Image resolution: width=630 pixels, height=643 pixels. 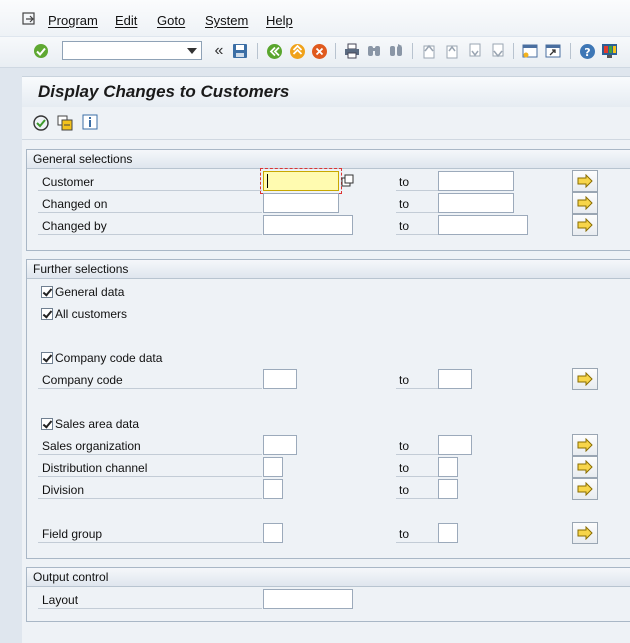 What do you see at coordinates (63, 490) in the screenshot?
I see `division-label: Division` at bounding box center [63, 490].